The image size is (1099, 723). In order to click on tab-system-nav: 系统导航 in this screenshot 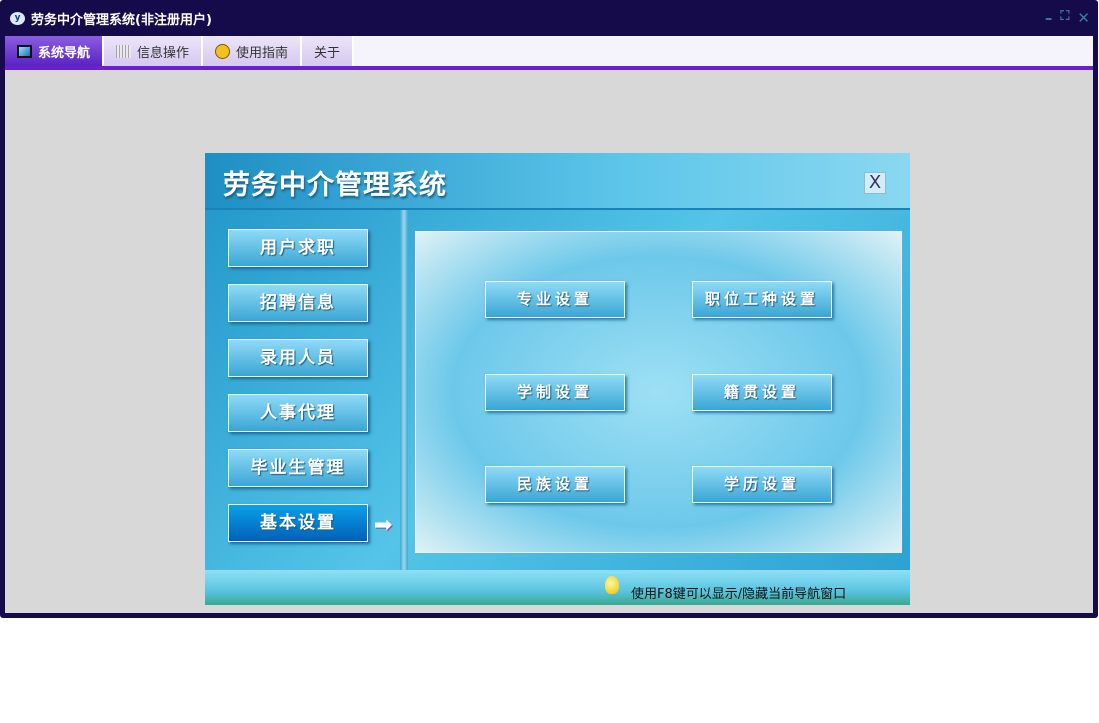, I will do `click(55, 51)`.